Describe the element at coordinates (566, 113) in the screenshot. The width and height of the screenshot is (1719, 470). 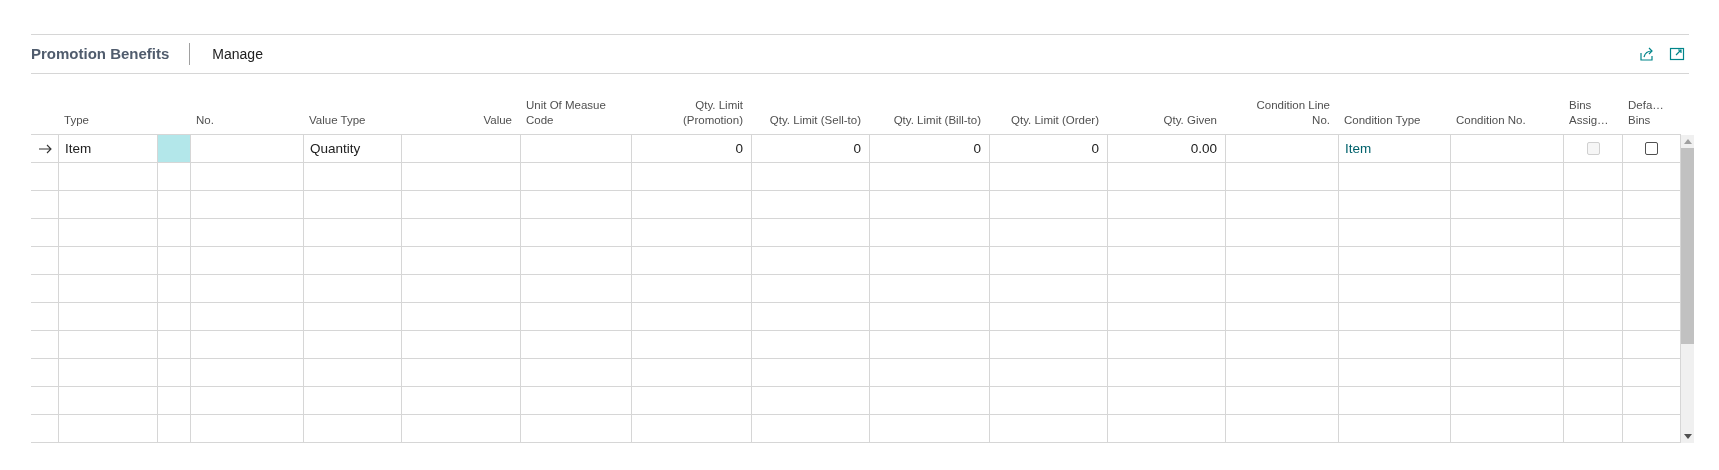
I see `column-header: Unit Of Measue Code` at that location.